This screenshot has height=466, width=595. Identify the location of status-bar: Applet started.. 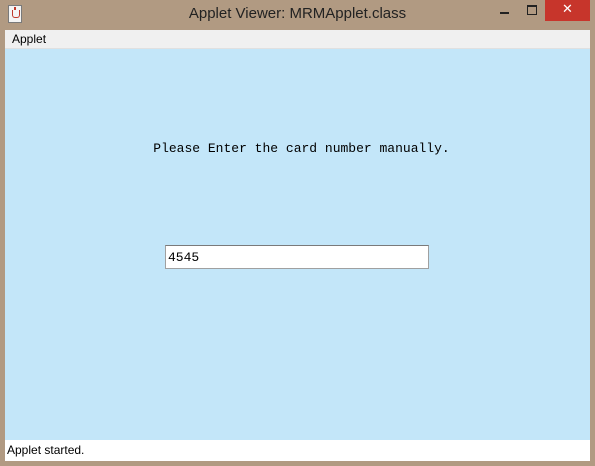
(297, 450).